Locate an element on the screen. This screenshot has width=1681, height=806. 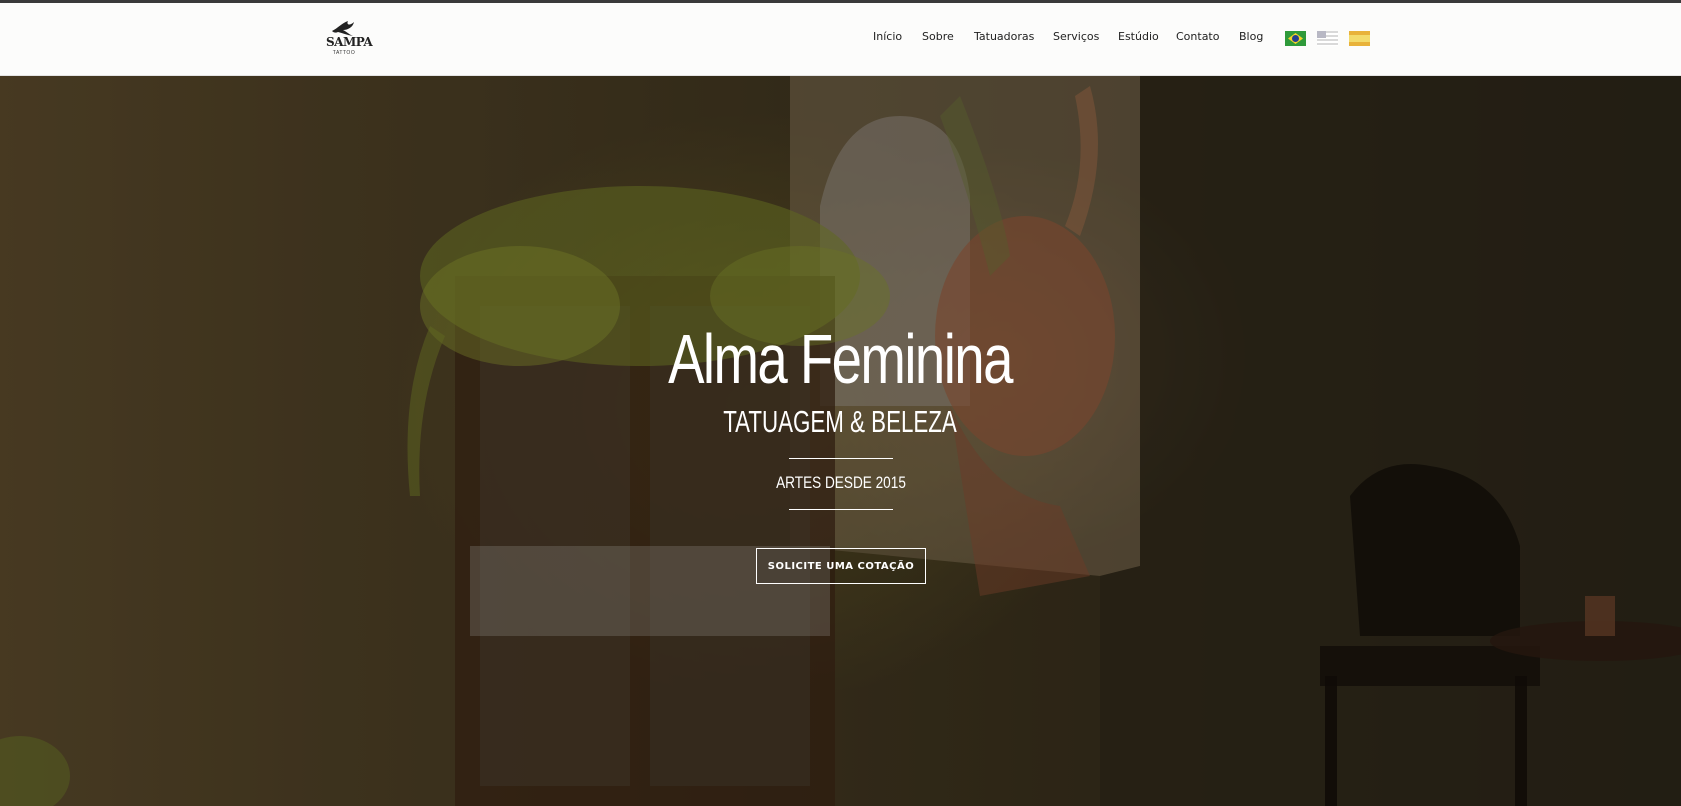
divider-bottom is located at coordinates (841, 509).